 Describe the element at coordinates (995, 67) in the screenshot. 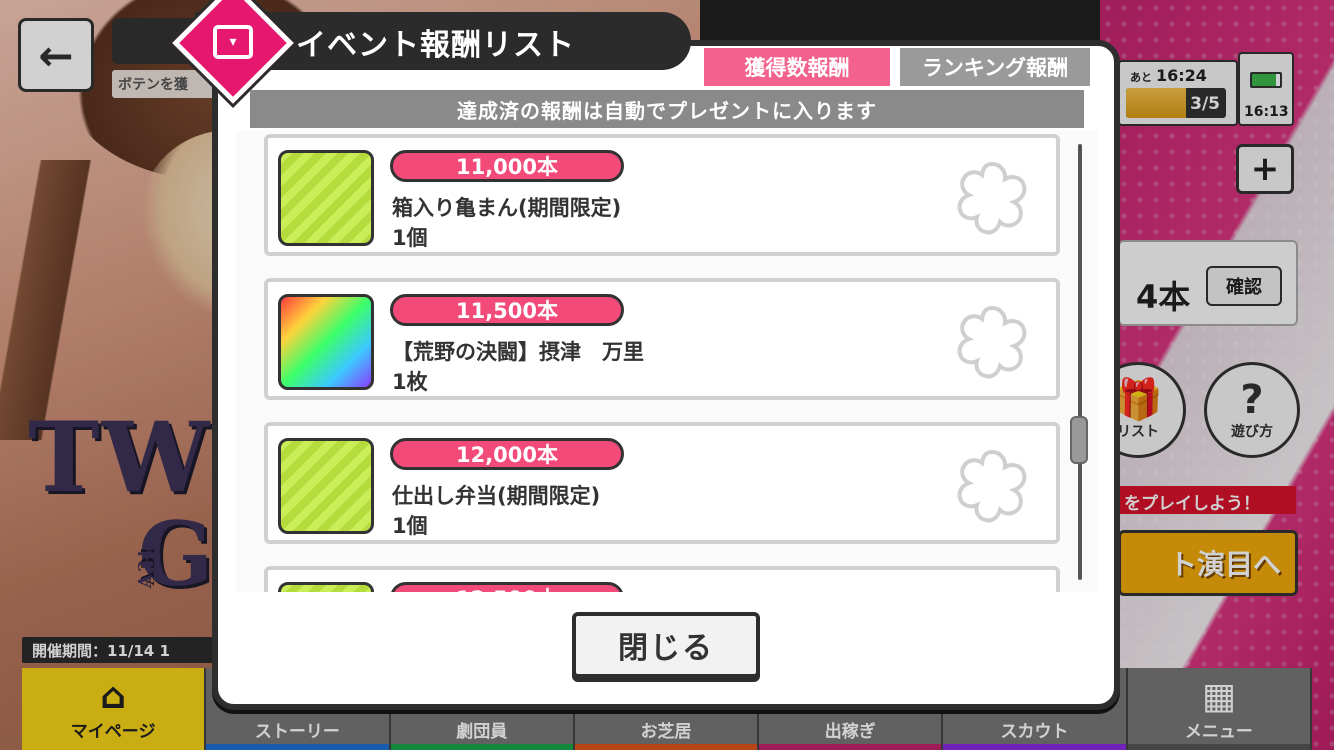

I see `tab-ranking-rewards: ランキング報酬` at that location.